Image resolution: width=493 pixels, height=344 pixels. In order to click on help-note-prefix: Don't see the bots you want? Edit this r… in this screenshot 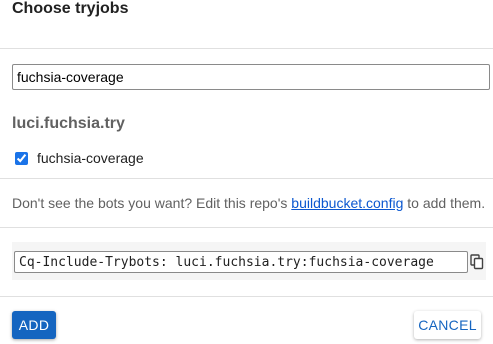, I will do `click(152, 203)`.